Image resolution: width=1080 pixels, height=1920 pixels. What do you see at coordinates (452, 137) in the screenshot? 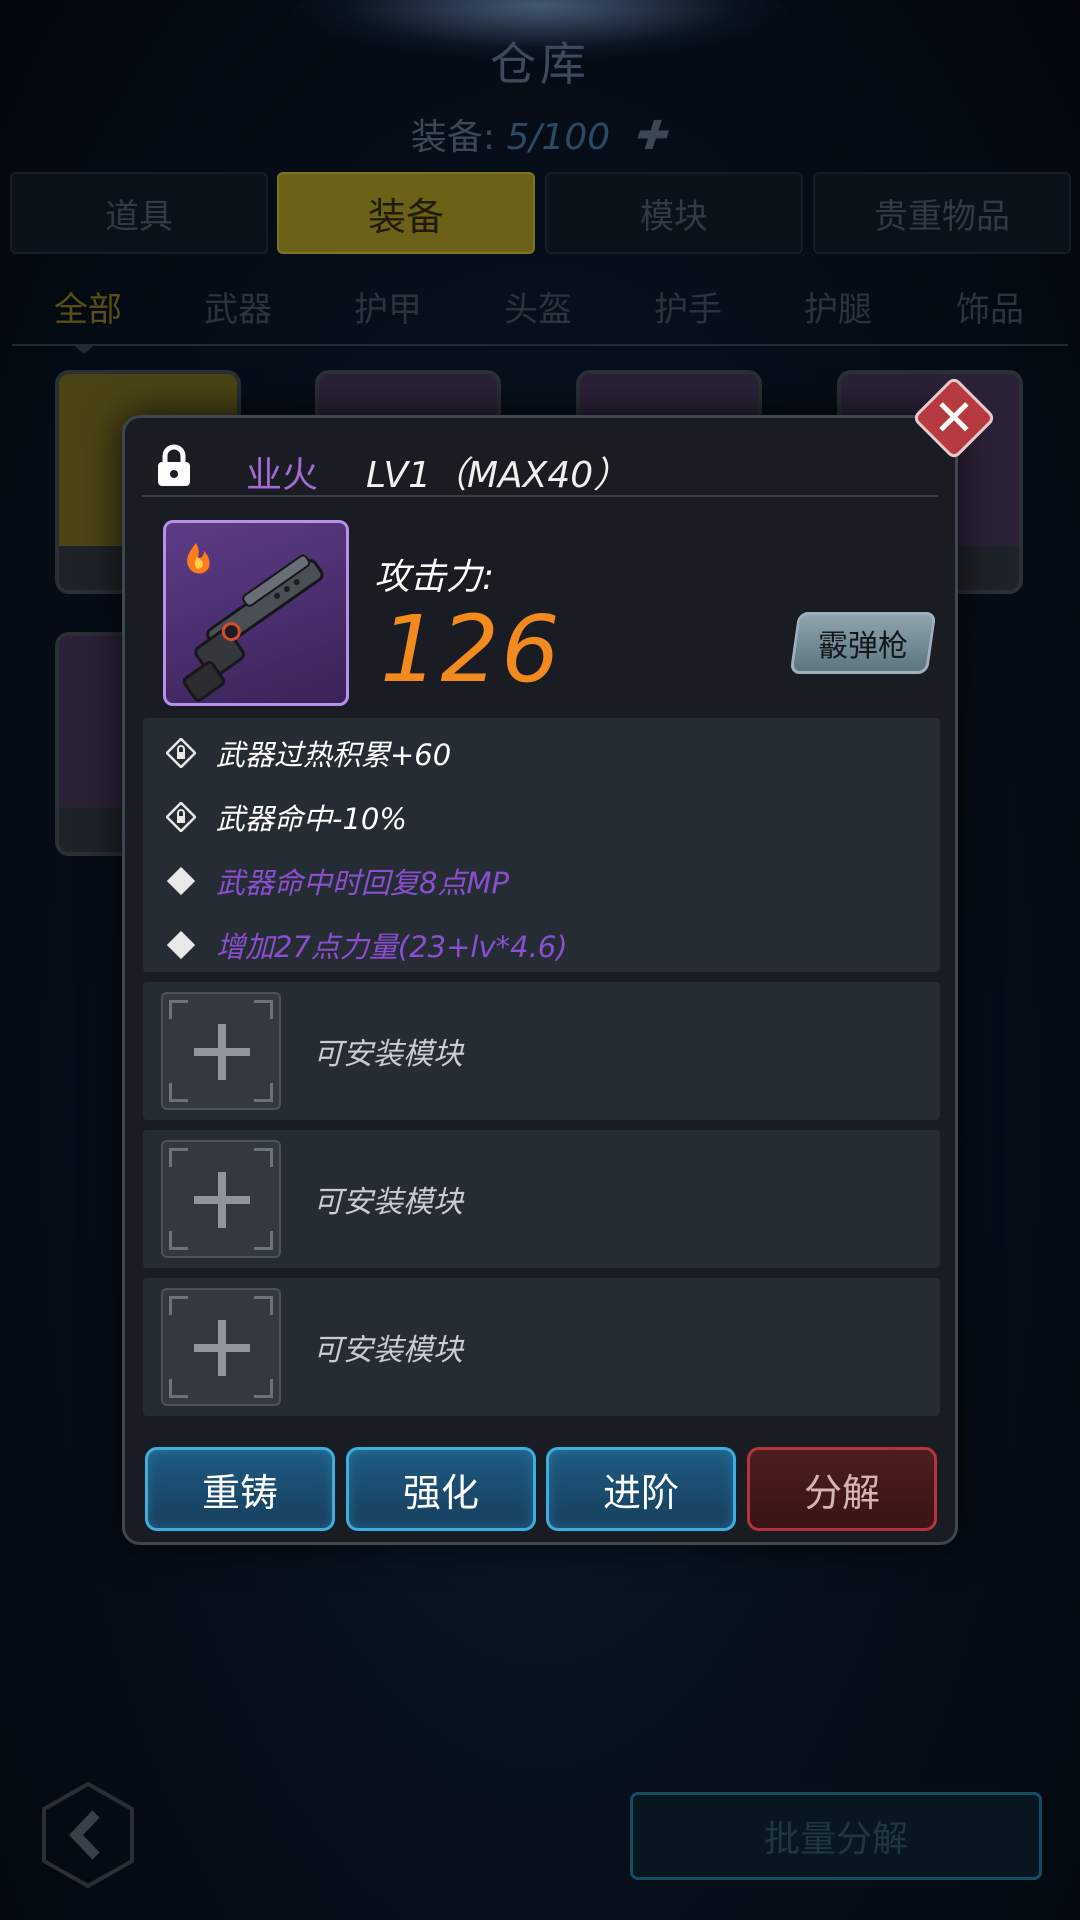
I see `capacity-label: 装备:` at bounding box center [452, 137].